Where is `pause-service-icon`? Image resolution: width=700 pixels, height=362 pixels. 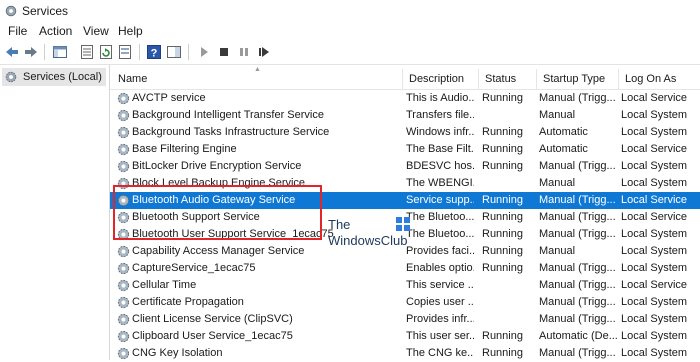
pause-service-icon is located at coordinates (244, 52).